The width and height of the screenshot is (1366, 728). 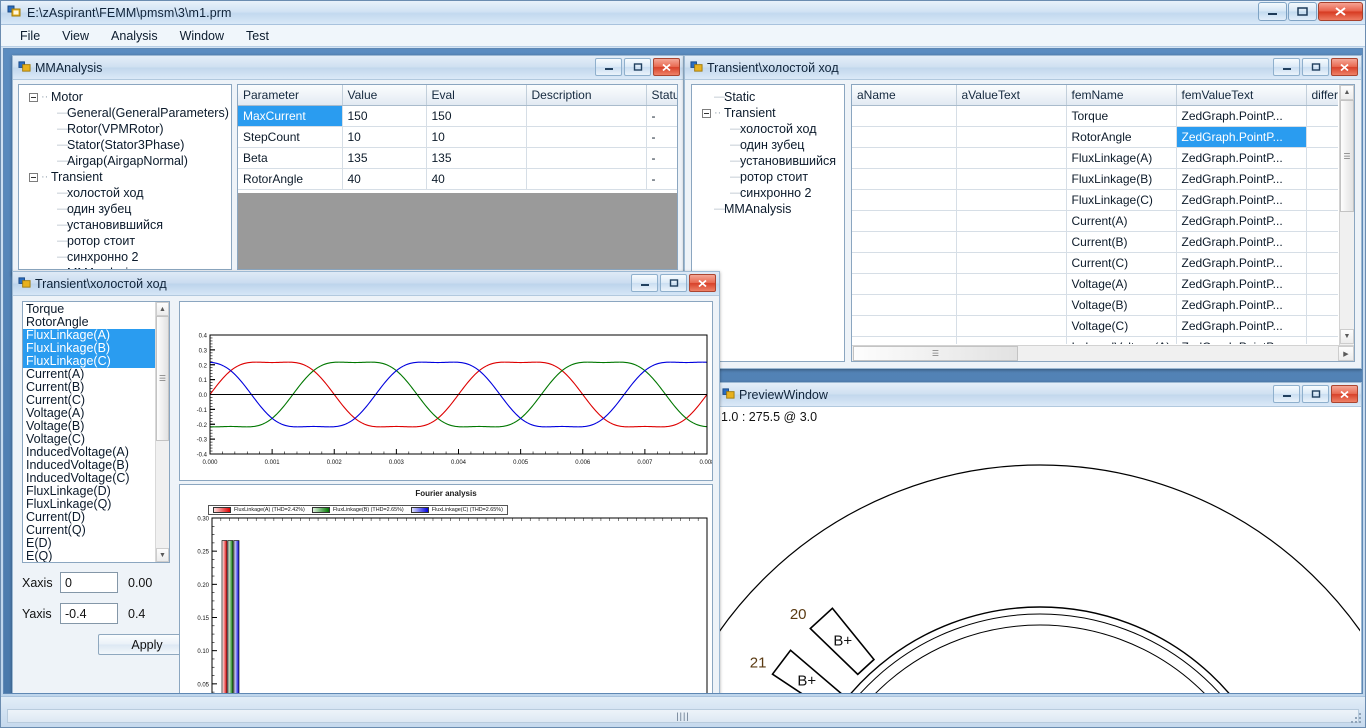 I want to click on mmanalysis-tree-node: — Stator(Stator3Phase), so click(x=125, y=145).